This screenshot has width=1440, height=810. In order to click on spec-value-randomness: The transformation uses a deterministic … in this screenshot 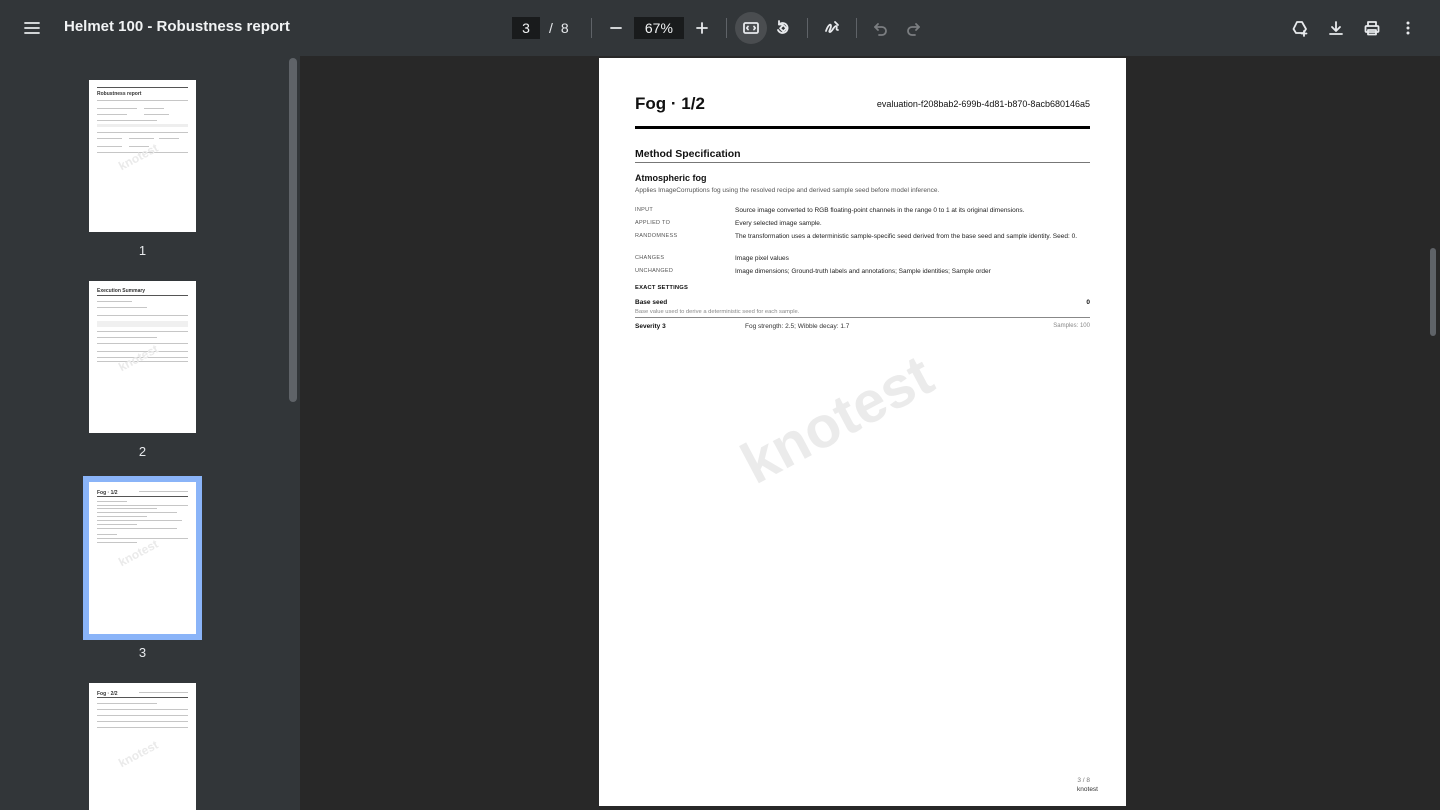, I will do `click(906, 236)`.